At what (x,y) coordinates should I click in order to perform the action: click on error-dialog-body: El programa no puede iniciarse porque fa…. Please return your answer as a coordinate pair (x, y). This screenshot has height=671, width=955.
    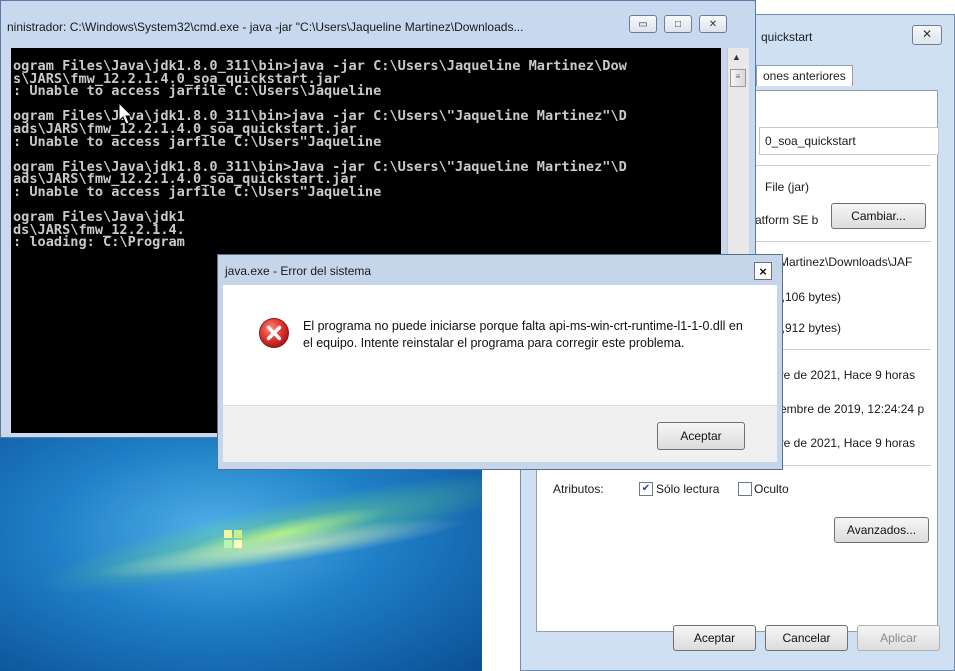
    Looking at the image, I should click on (500, 345).